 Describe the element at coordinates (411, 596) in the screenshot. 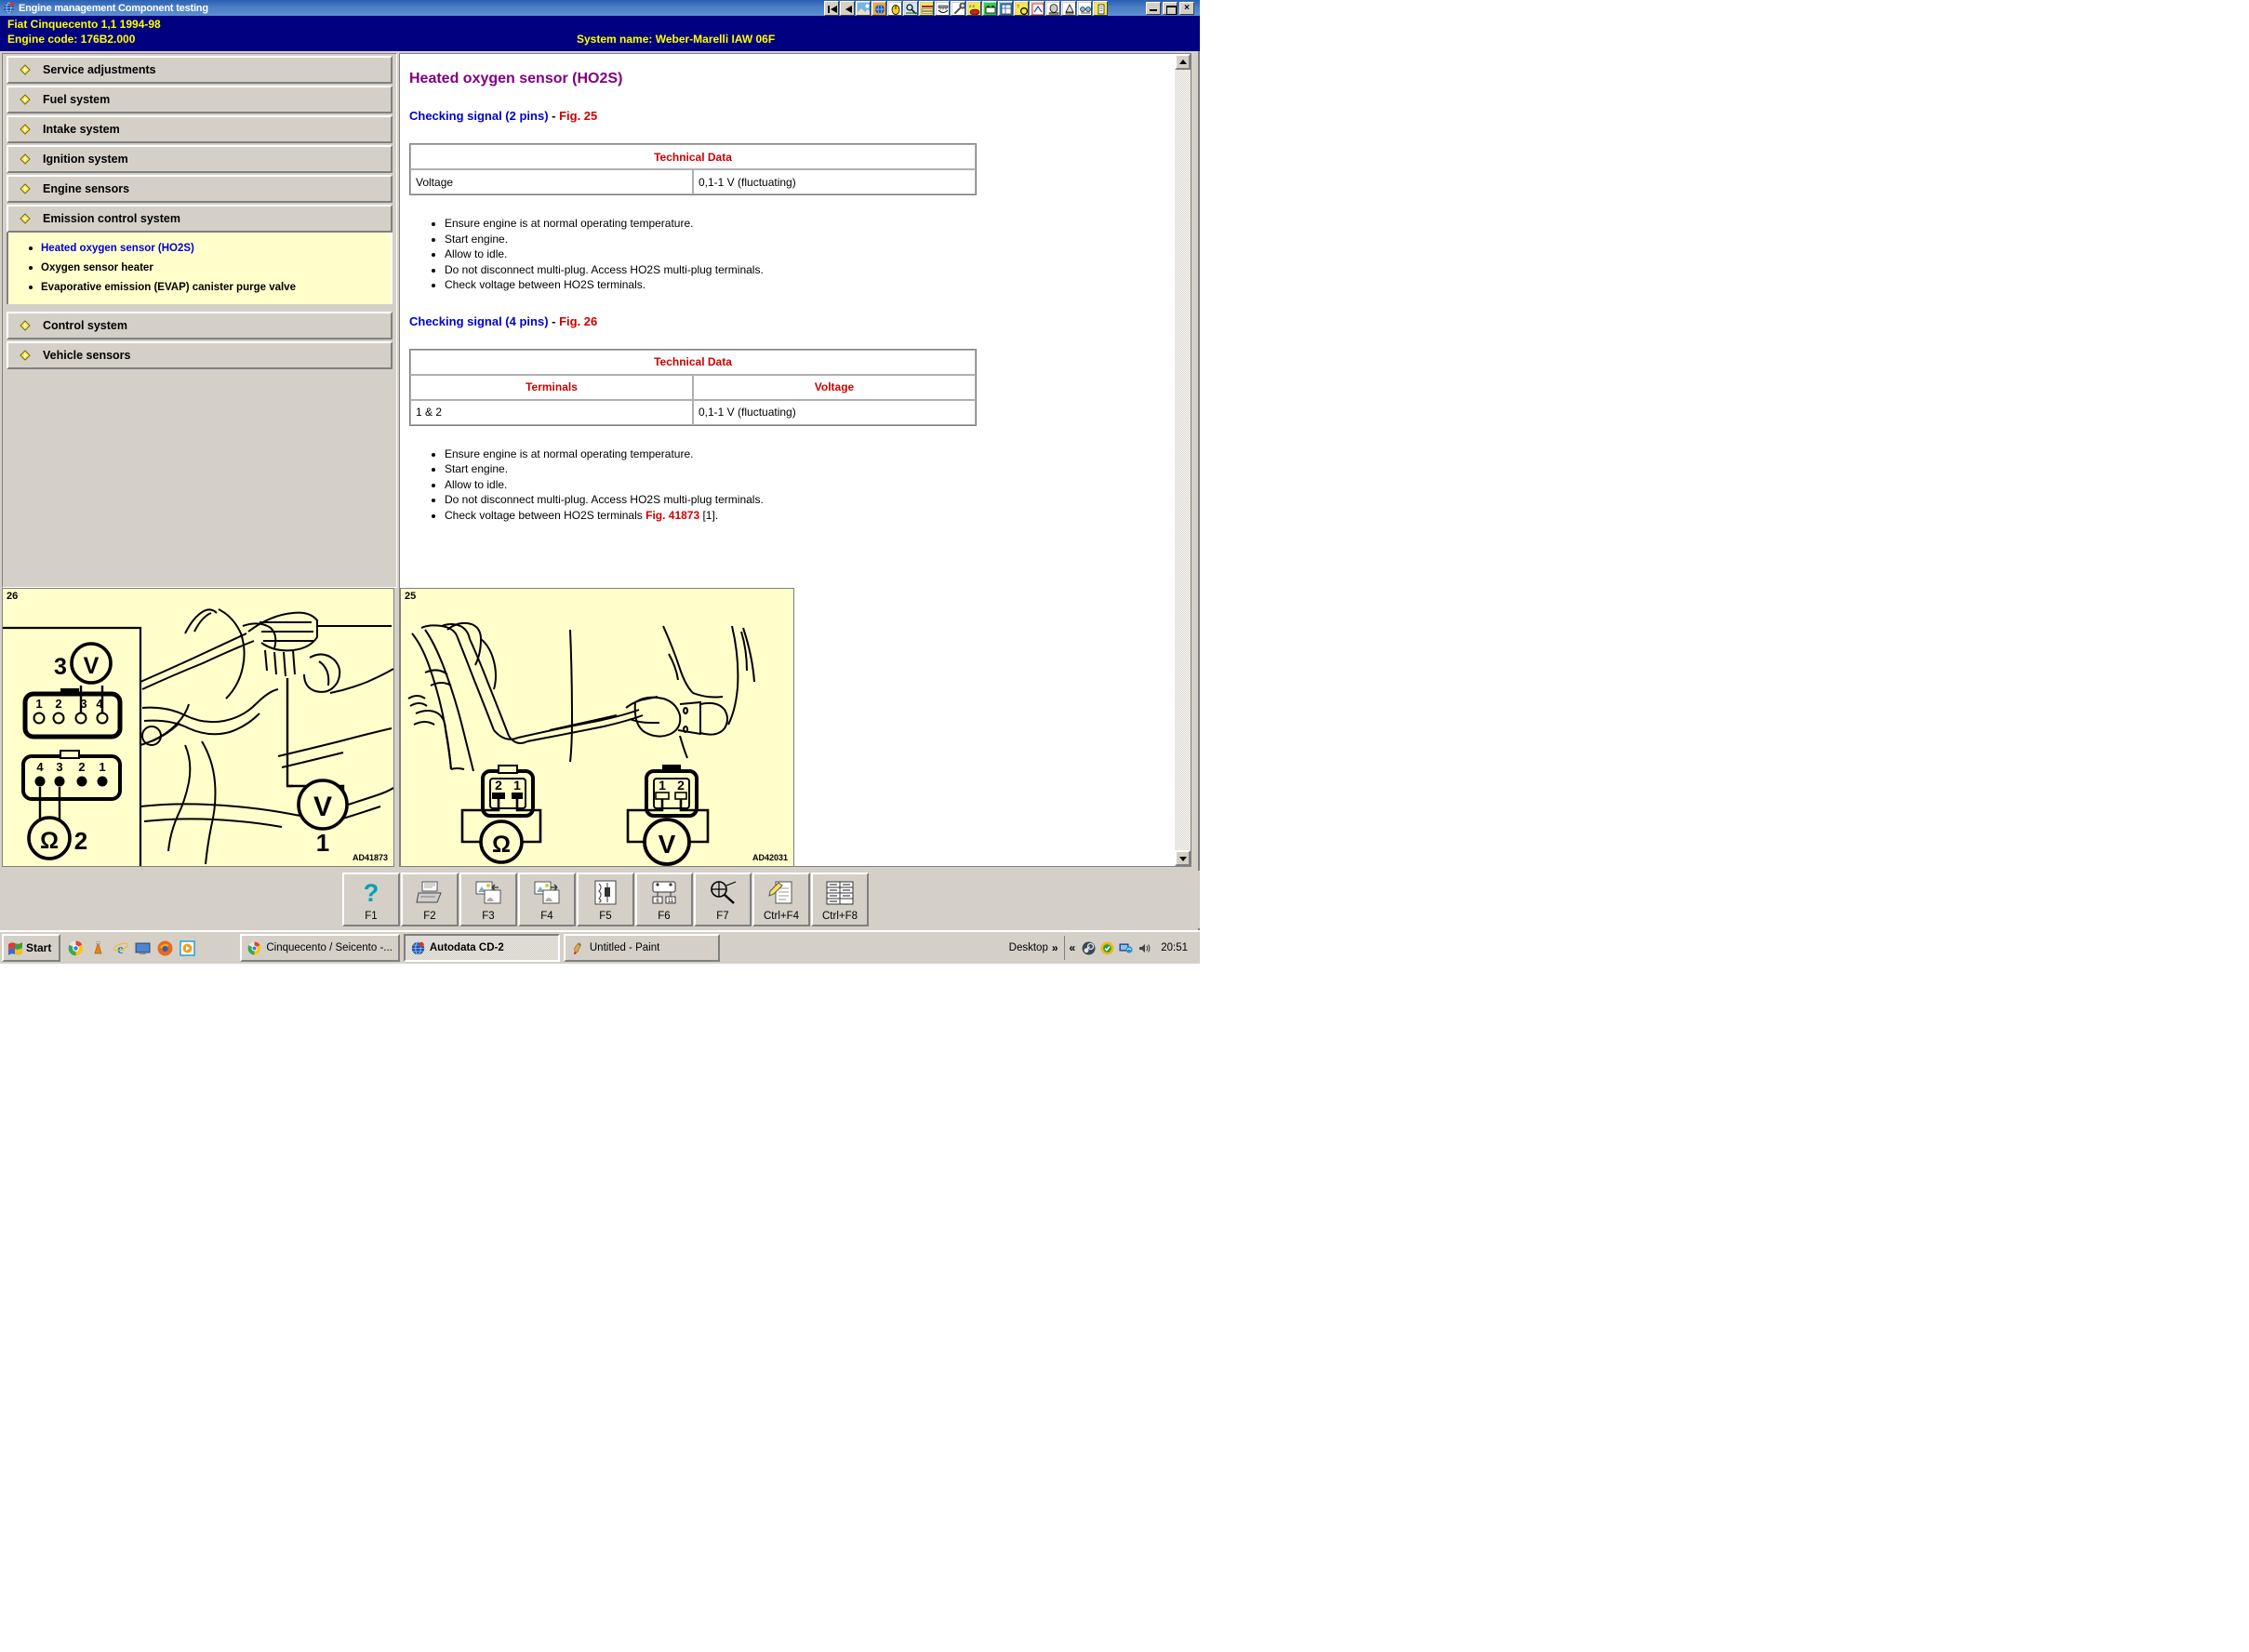

I see `figure-number: 25` at that location.